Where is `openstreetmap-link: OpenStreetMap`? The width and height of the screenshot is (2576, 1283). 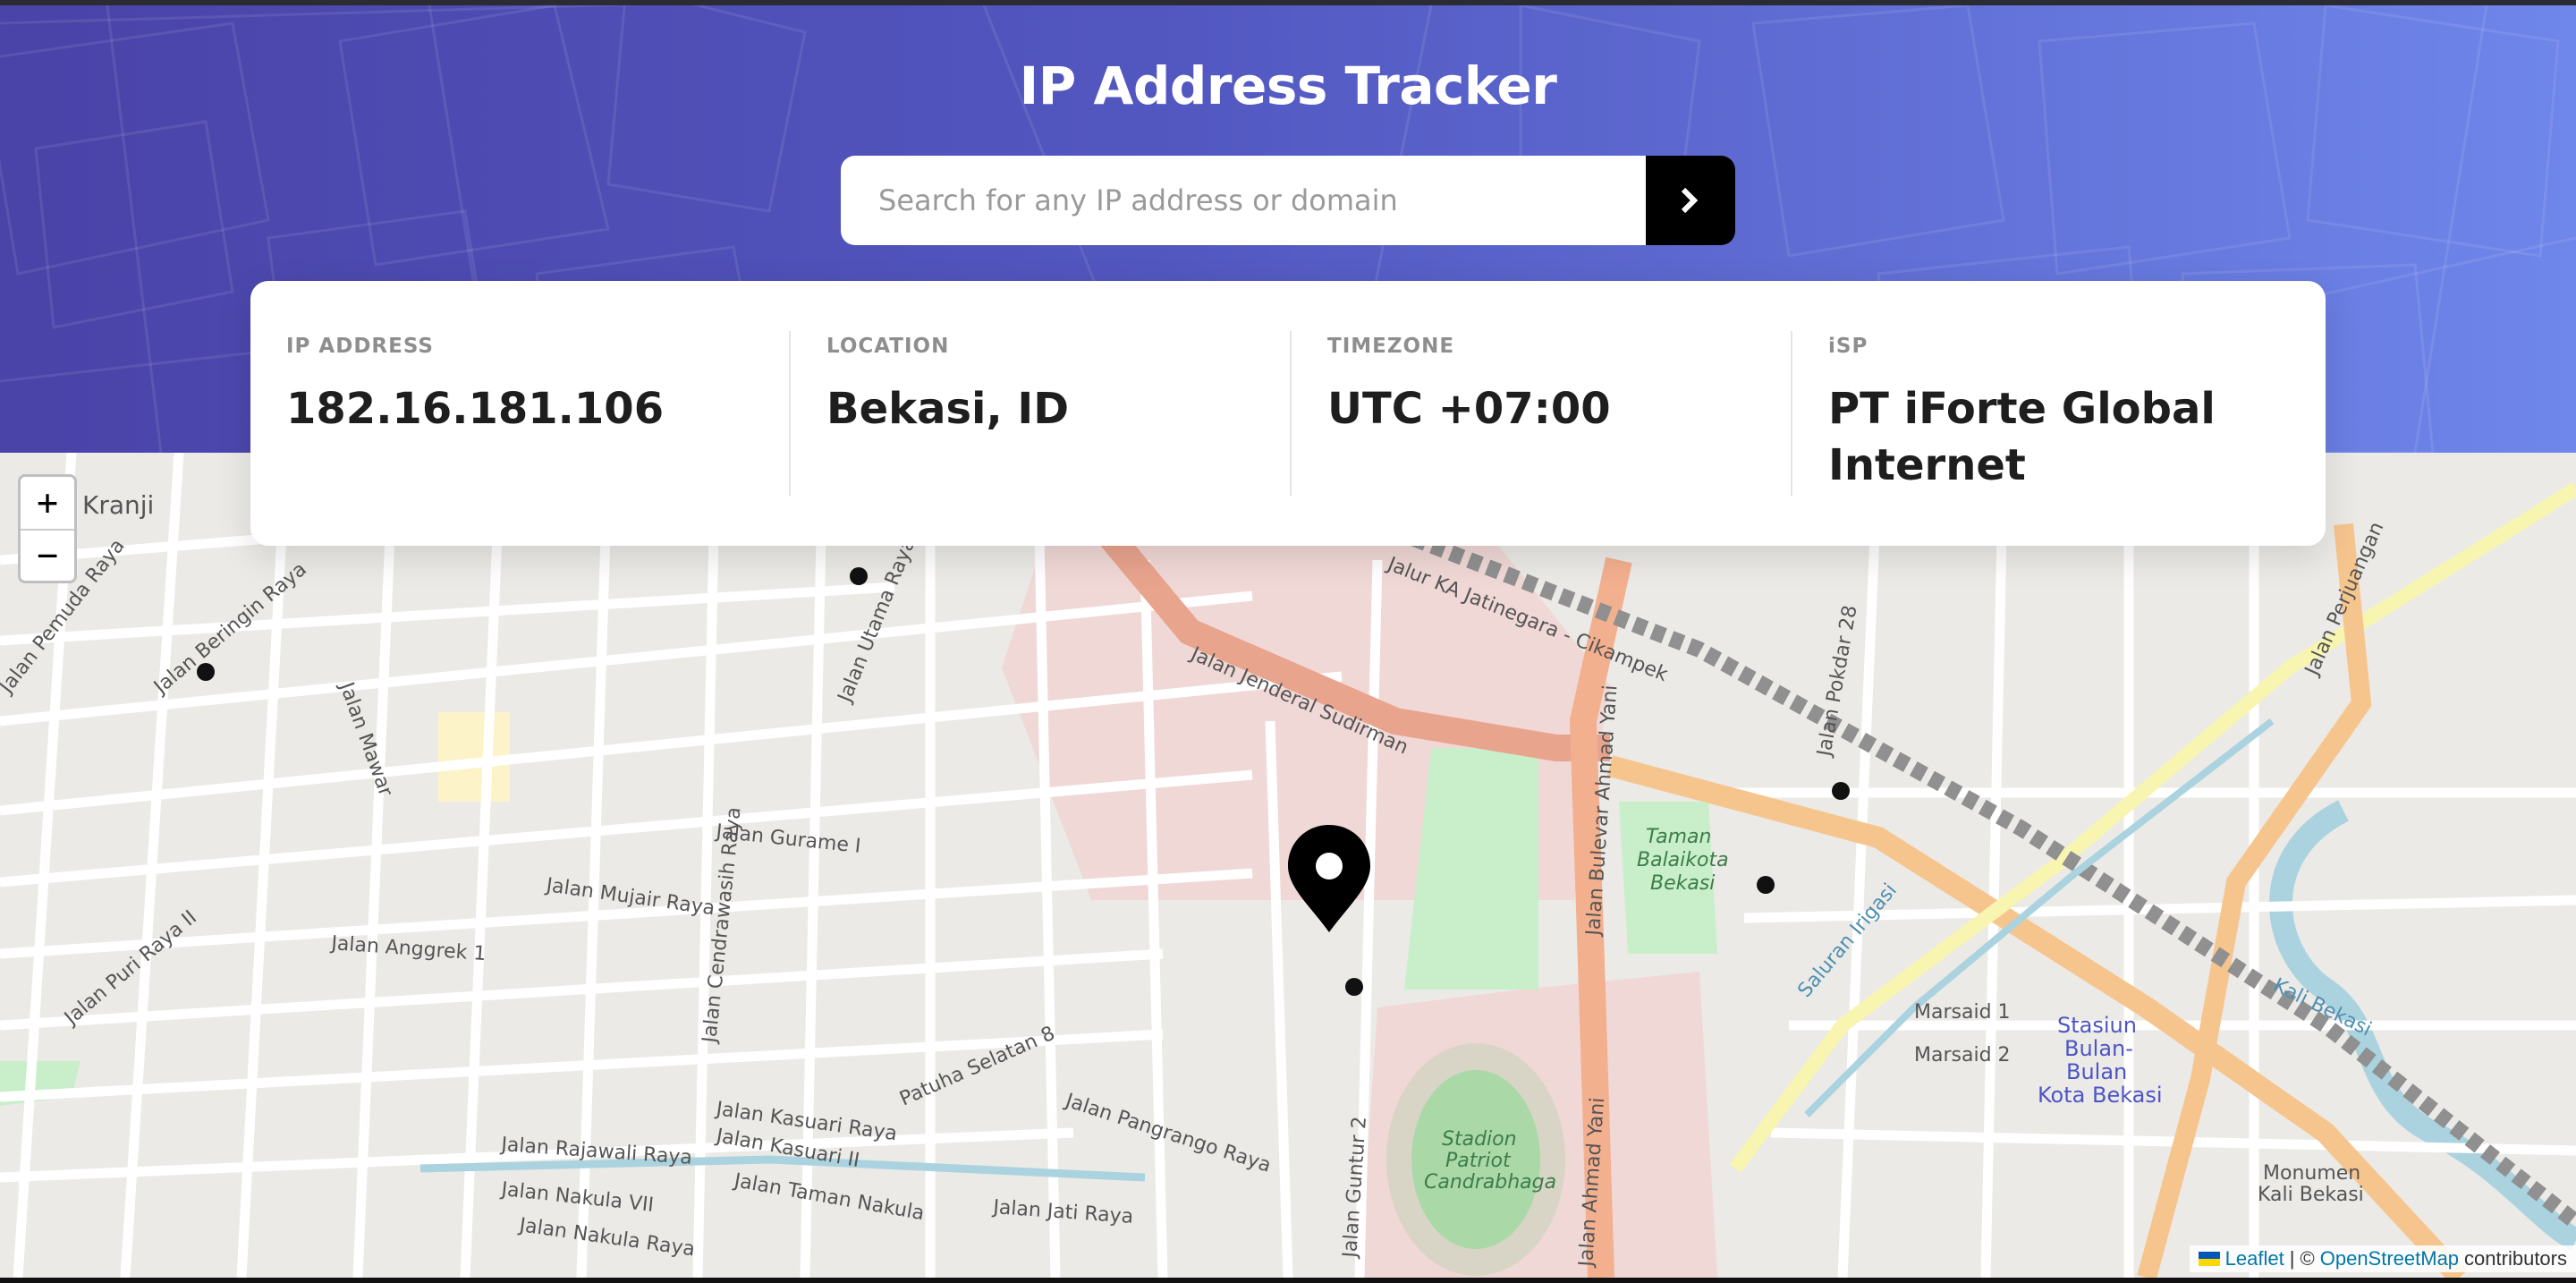
openstreetmap-link: OpenStreetMap is located at coordinates (2389, 1258).